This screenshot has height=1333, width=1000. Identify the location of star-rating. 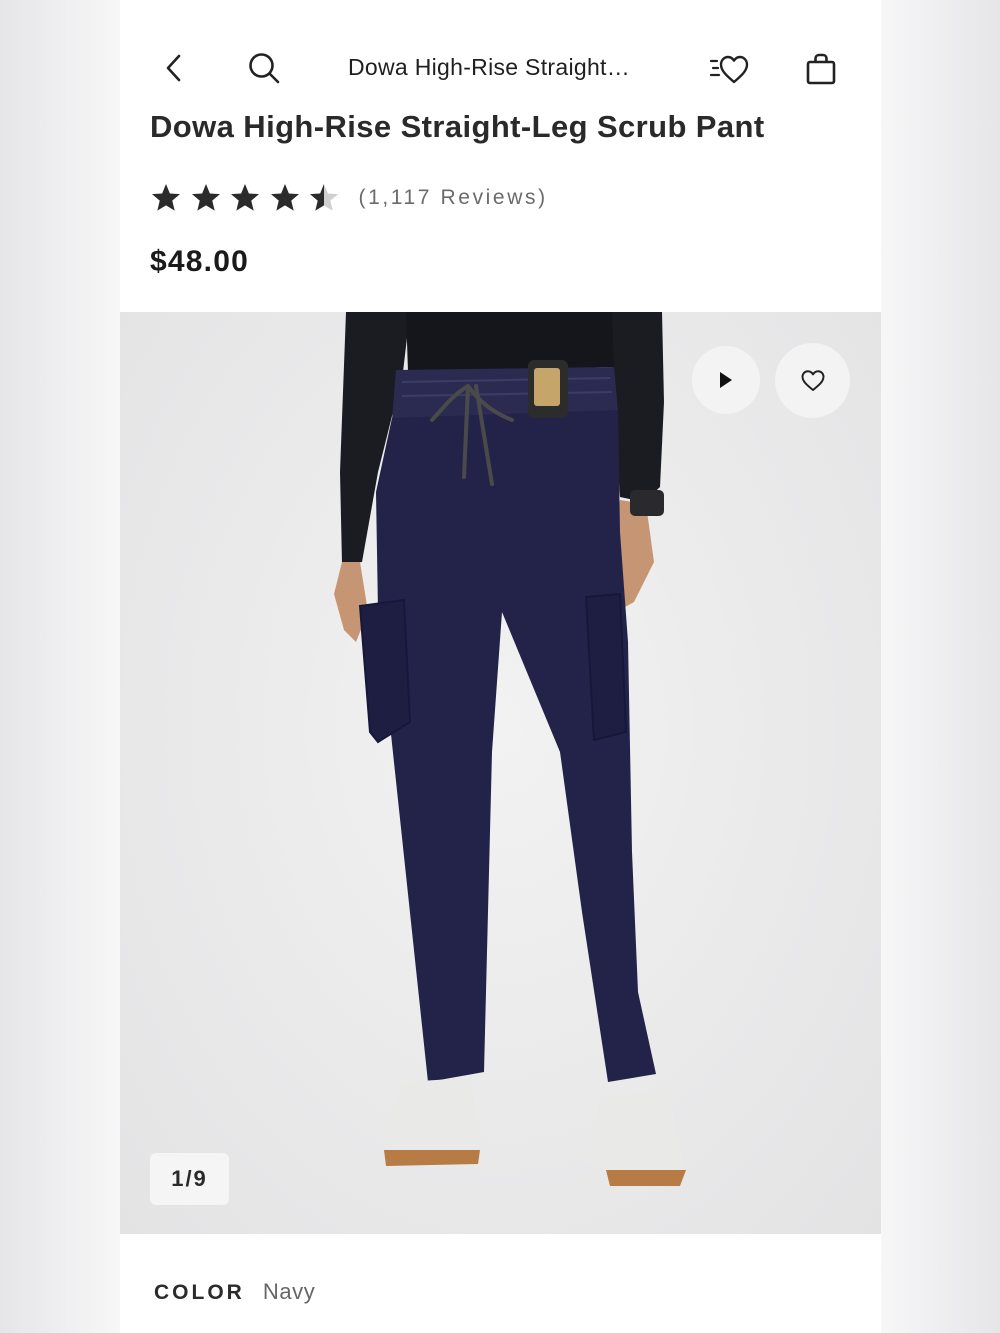
(249, 198).